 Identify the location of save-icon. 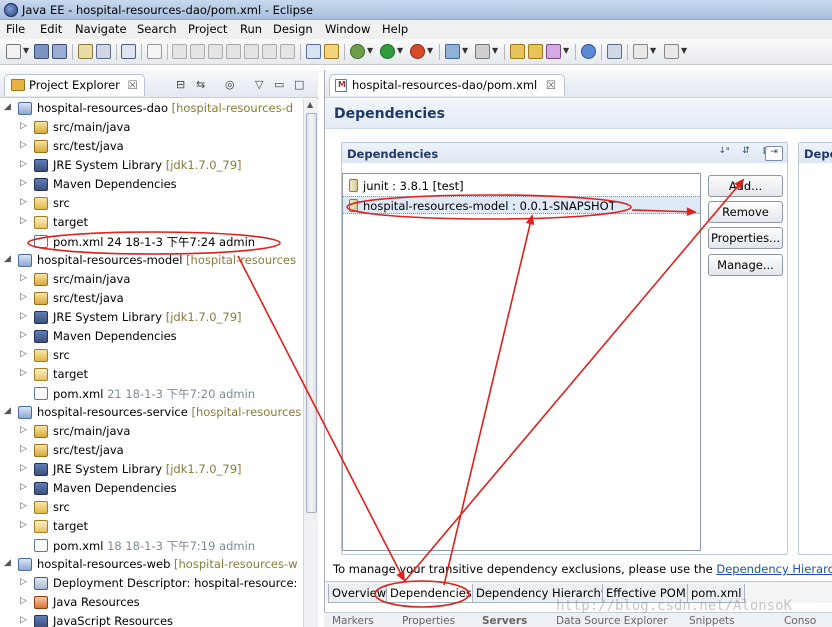
(41, 51).